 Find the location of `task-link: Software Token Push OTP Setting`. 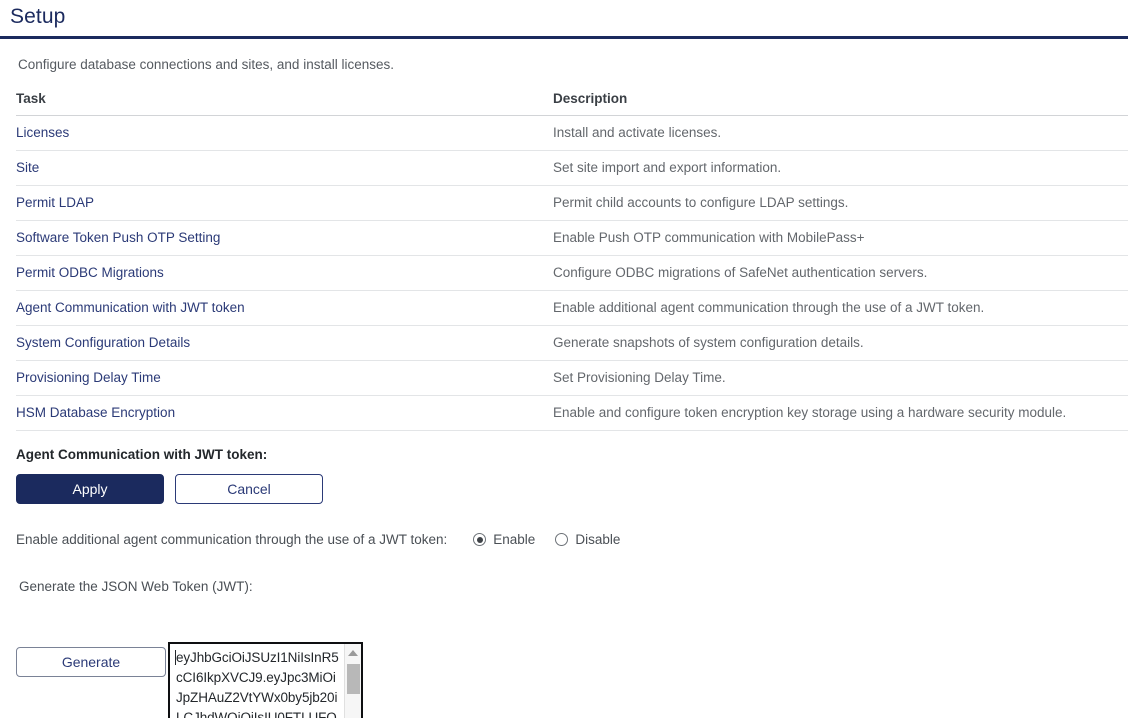

task-link: Software Token Push OTP Setting is located at coordinates (118, 237).